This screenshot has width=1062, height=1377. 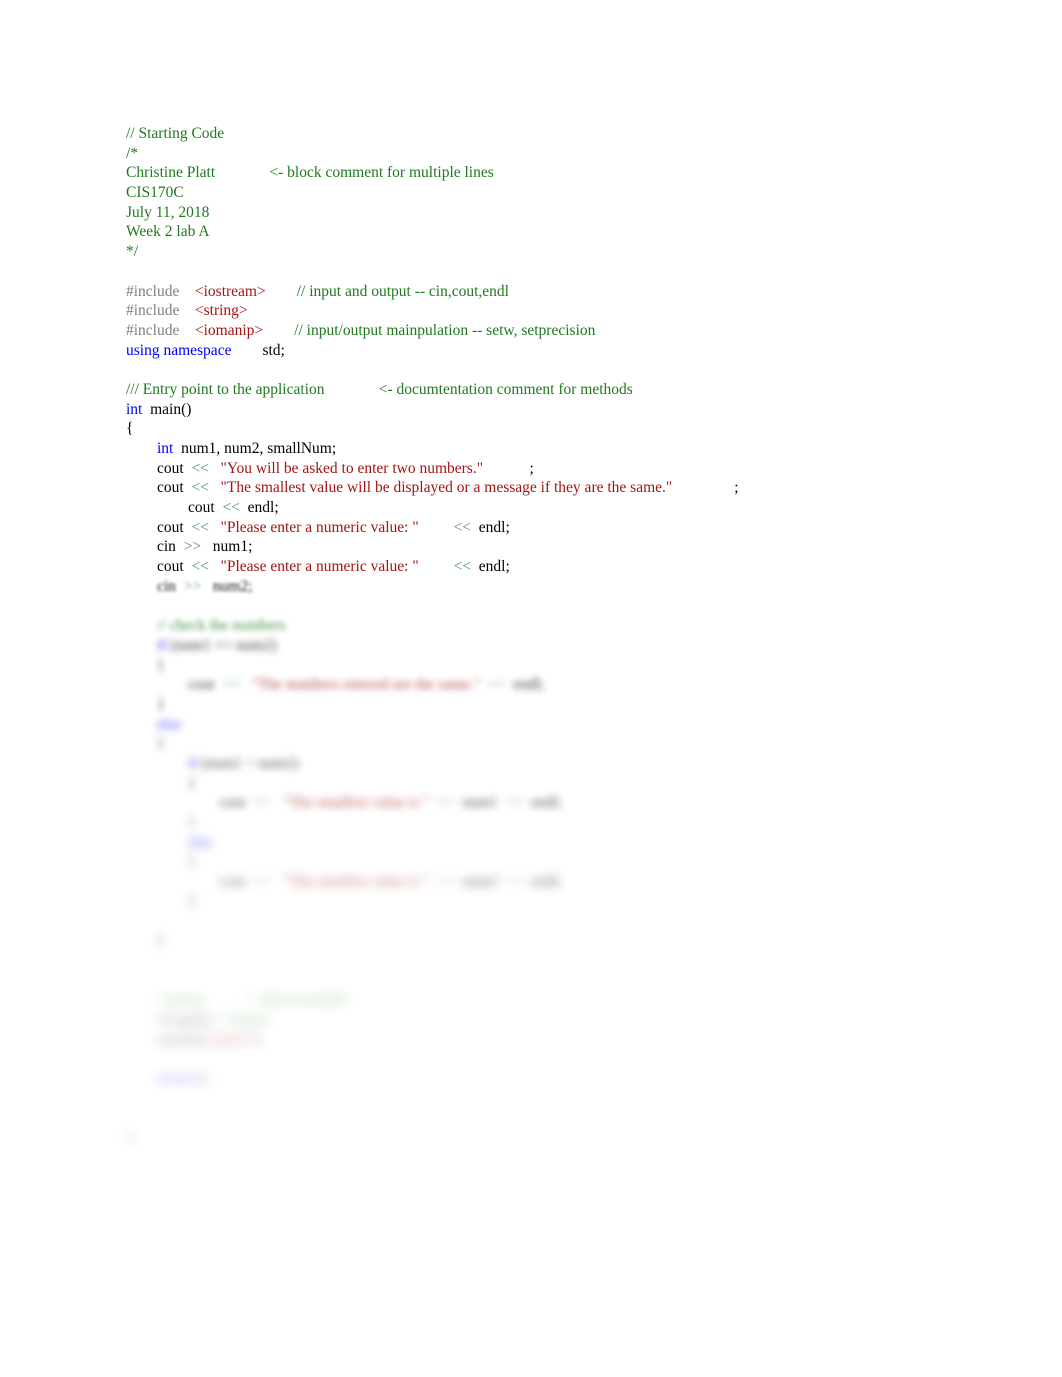 I want to click on code-token-plain: cin, so click(x=155, y=547).